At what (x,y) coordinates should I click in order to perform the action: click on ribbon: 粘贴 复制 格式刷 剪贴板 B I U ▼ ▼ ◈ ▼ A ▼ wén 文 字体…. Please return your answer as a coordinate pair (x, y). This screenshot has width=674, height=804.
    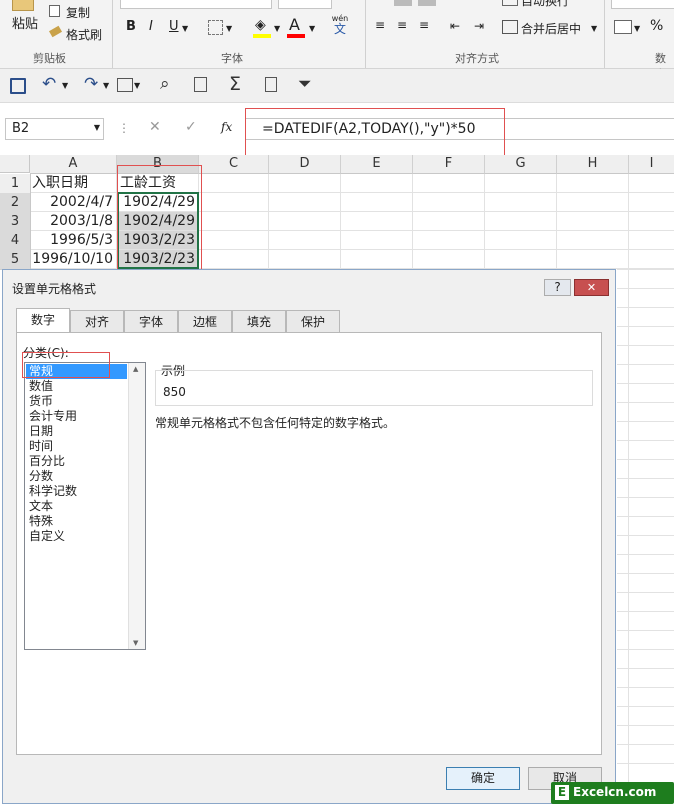
    Looking at the image, I should click on (337, 40).